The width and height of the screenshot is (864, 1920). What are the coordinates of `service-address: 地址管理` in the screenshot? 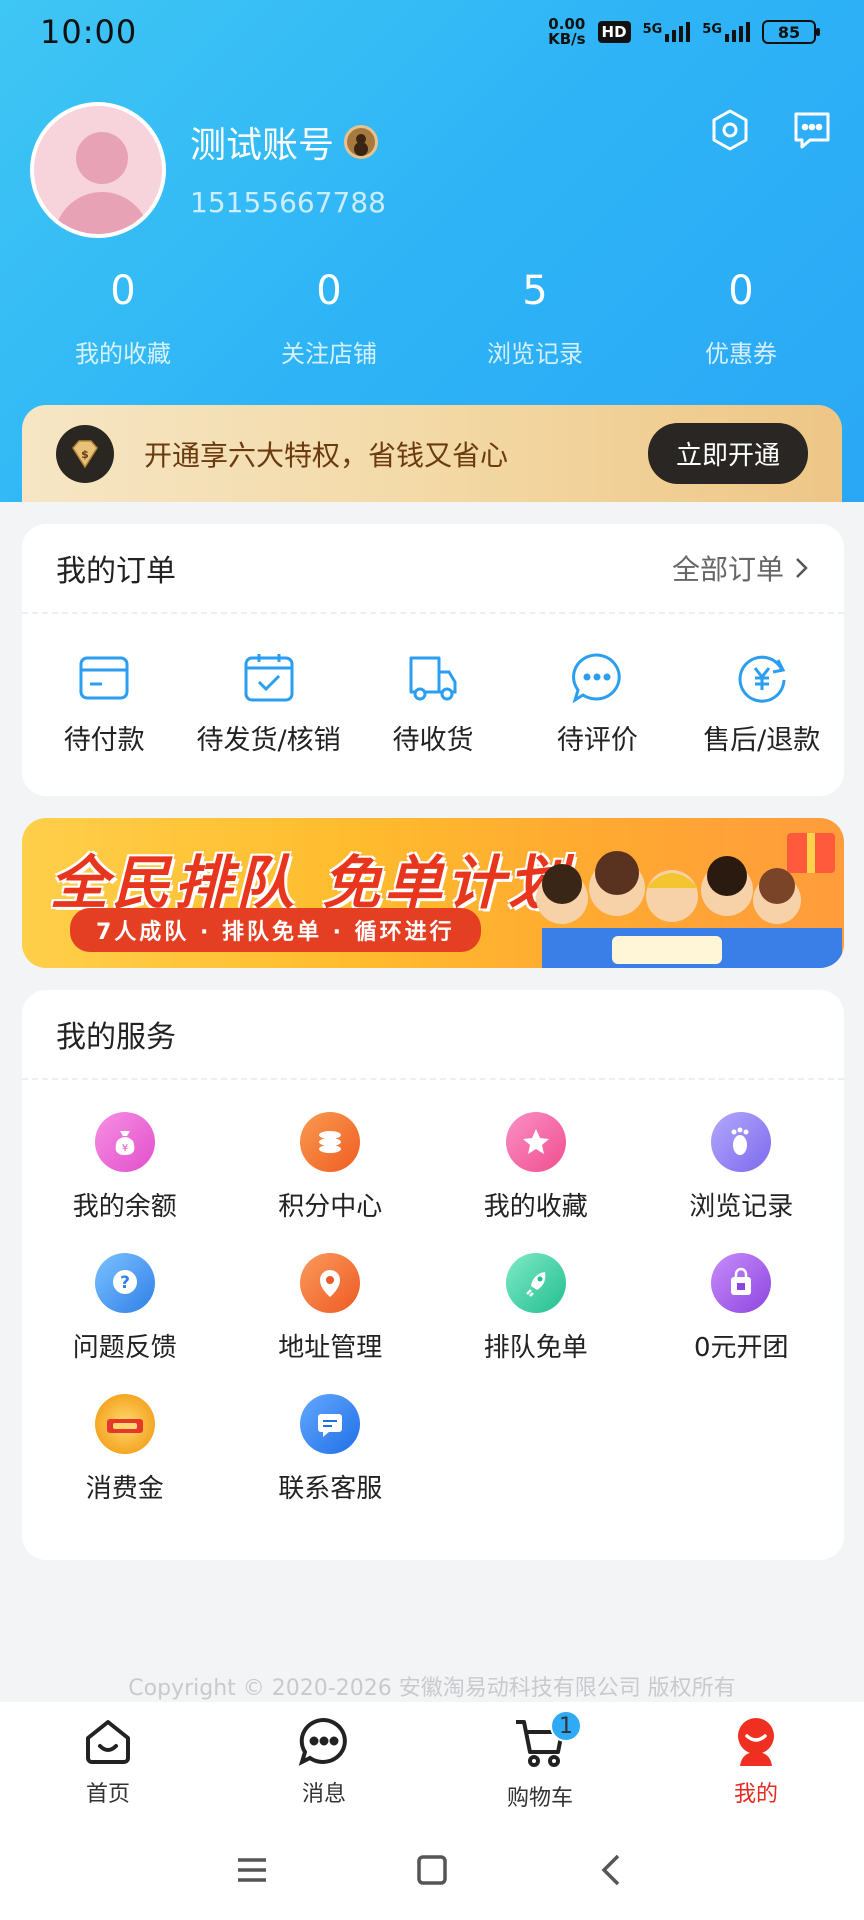 It's located at (331, 1308).